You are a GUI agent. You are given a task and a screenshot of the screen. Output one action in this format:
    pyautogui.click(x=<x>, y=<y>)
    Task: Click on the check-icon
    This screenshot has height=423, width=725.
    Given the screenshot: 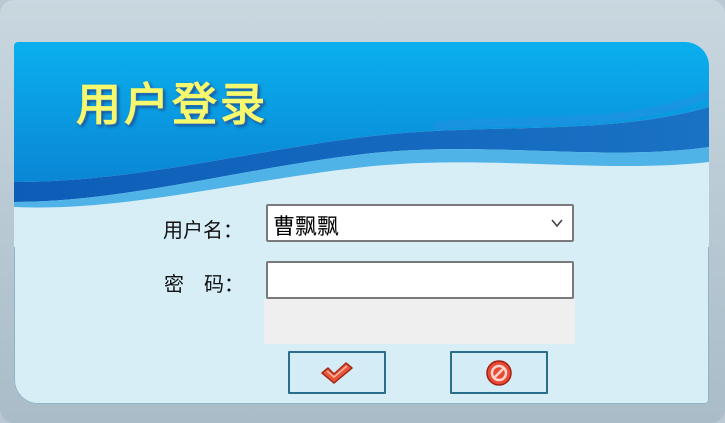 What is the action you would take?
    pyautogui.click(x=337, y=372)
    